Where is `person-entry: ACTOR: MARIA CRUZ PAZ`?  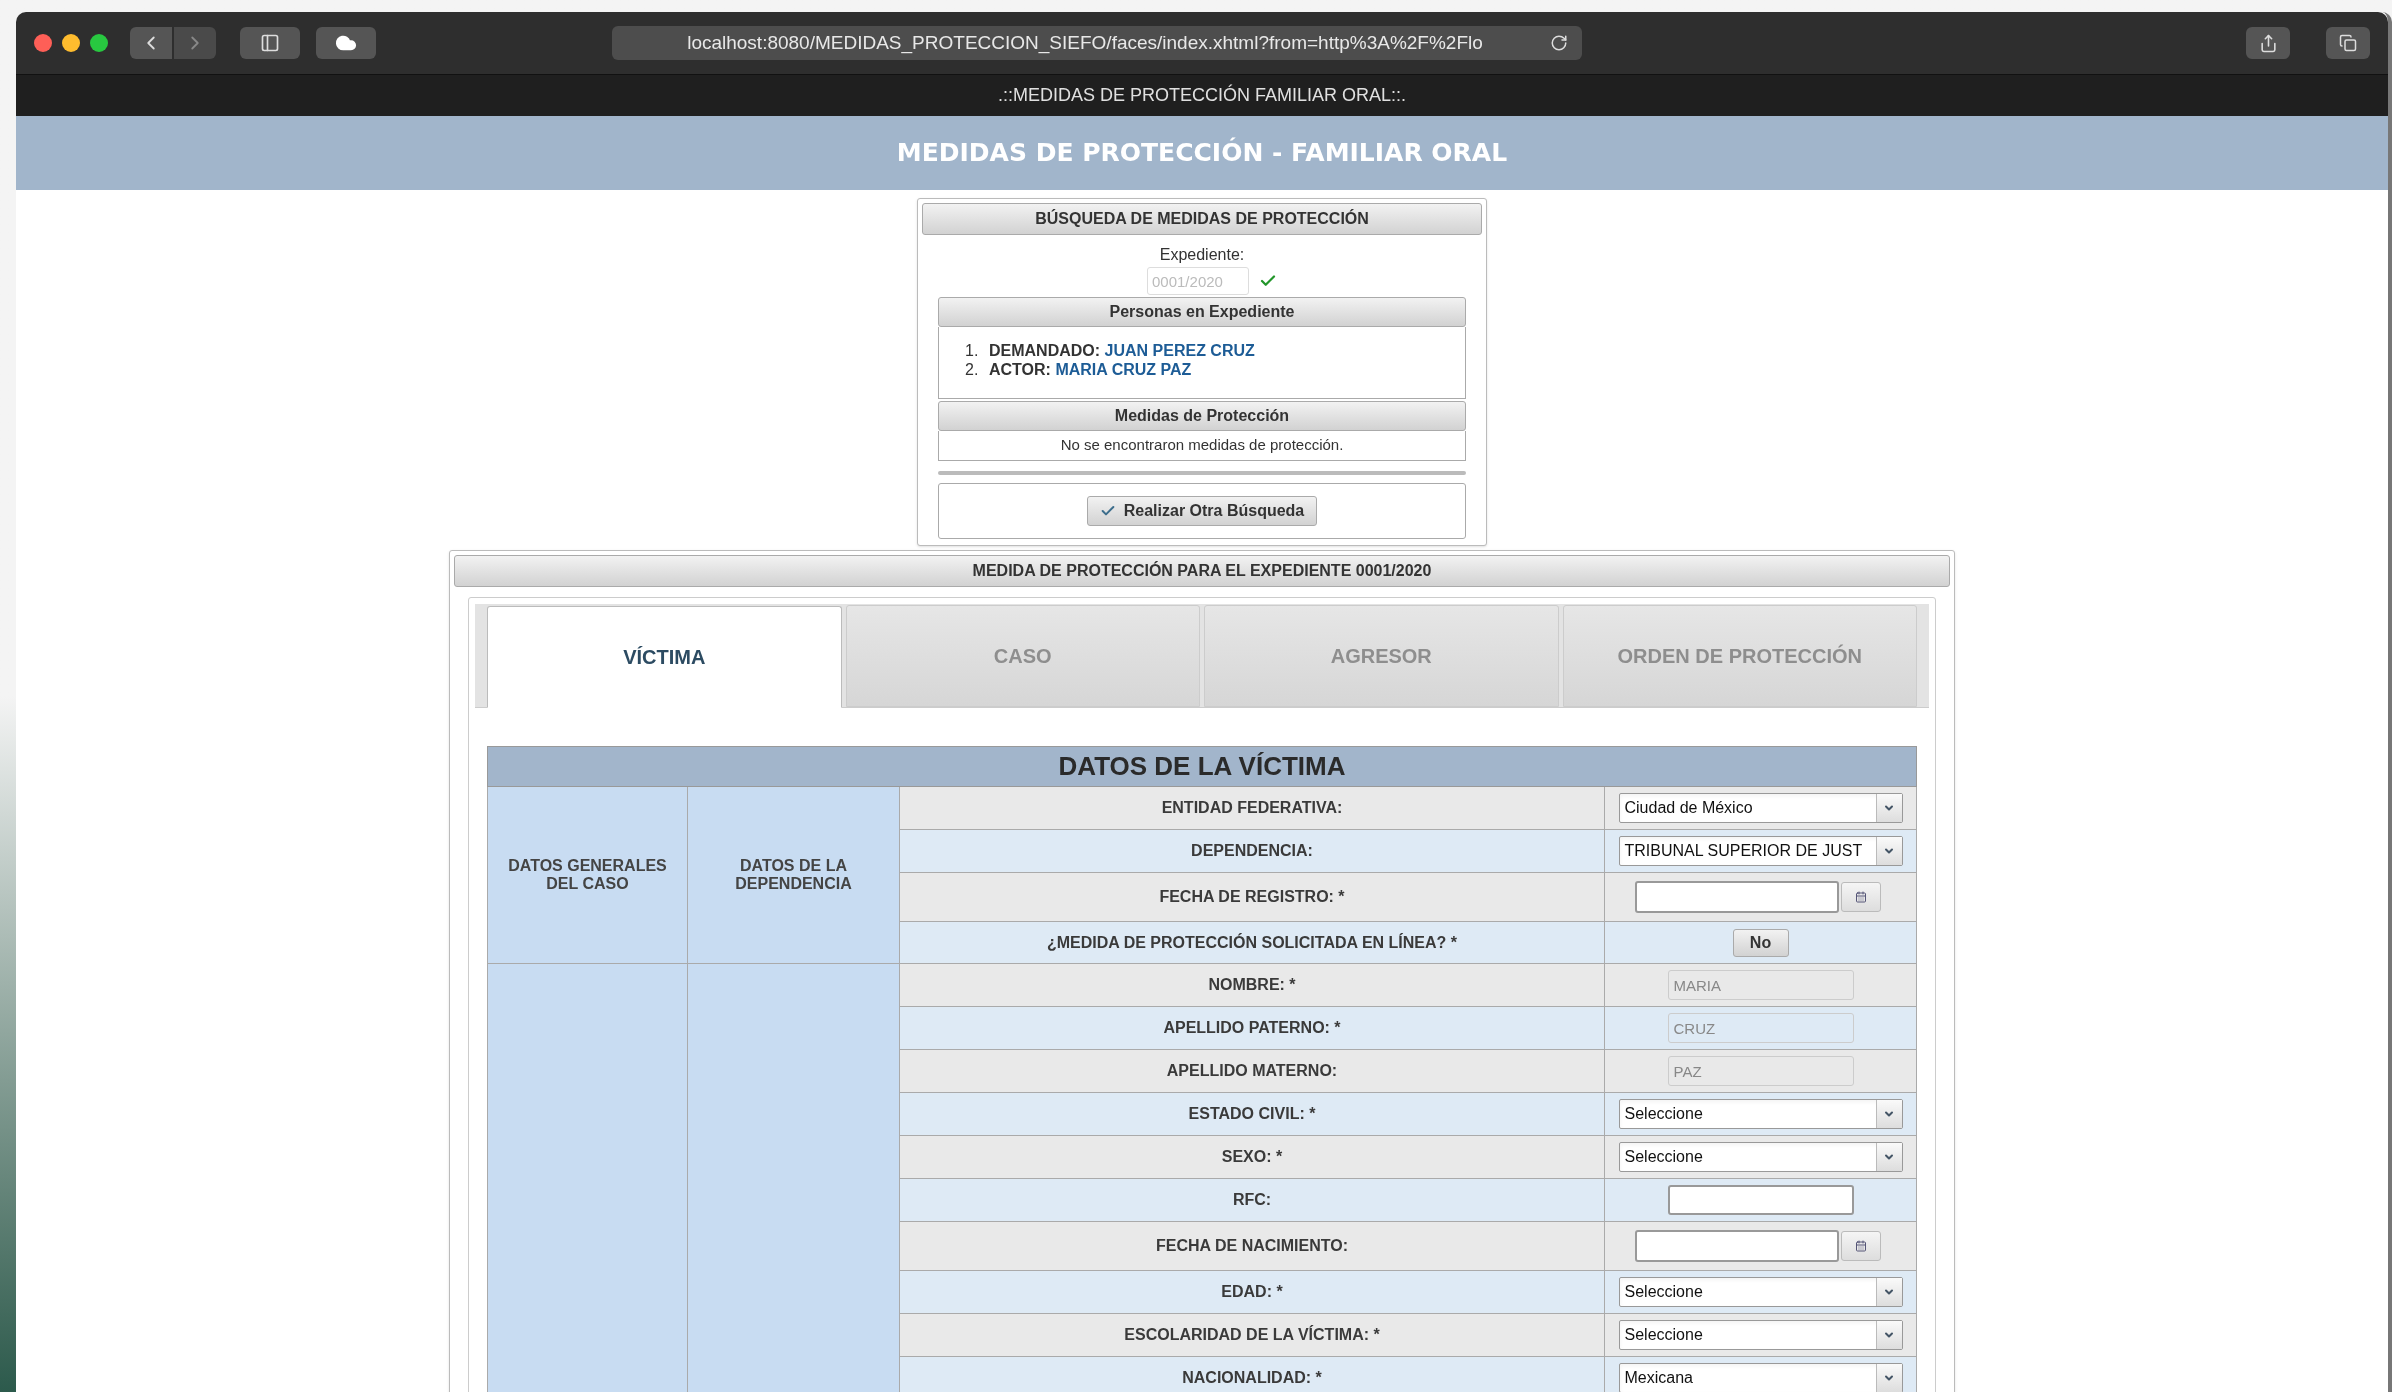 person-entry: ACTOR: MARIA CRUZ PAZ is located at coordinates (1090, 369).